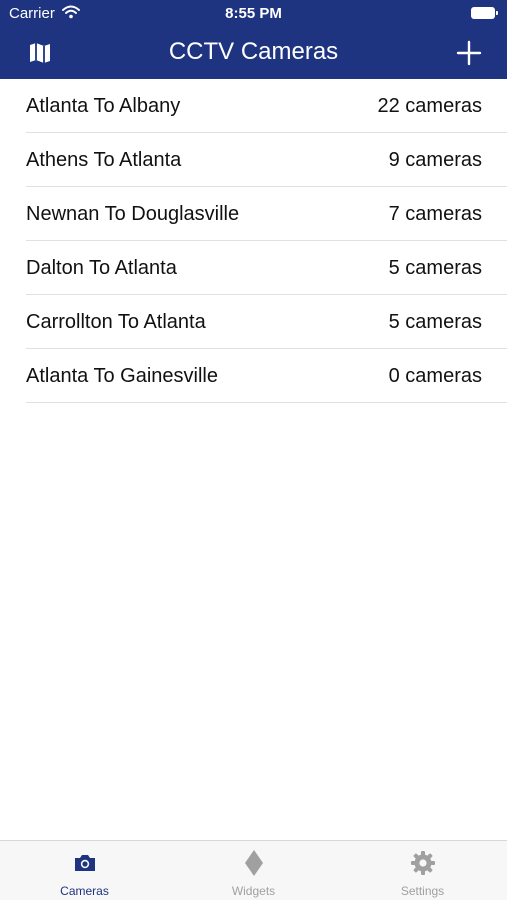 Image resolution: width=507 pixels, height=900 pixels. Describe the element at coordinates (266, 322) in the screenshot. I see `route-row-carrollton-atlanta: Carrollton To Atlanta 5 cameras` at that location.